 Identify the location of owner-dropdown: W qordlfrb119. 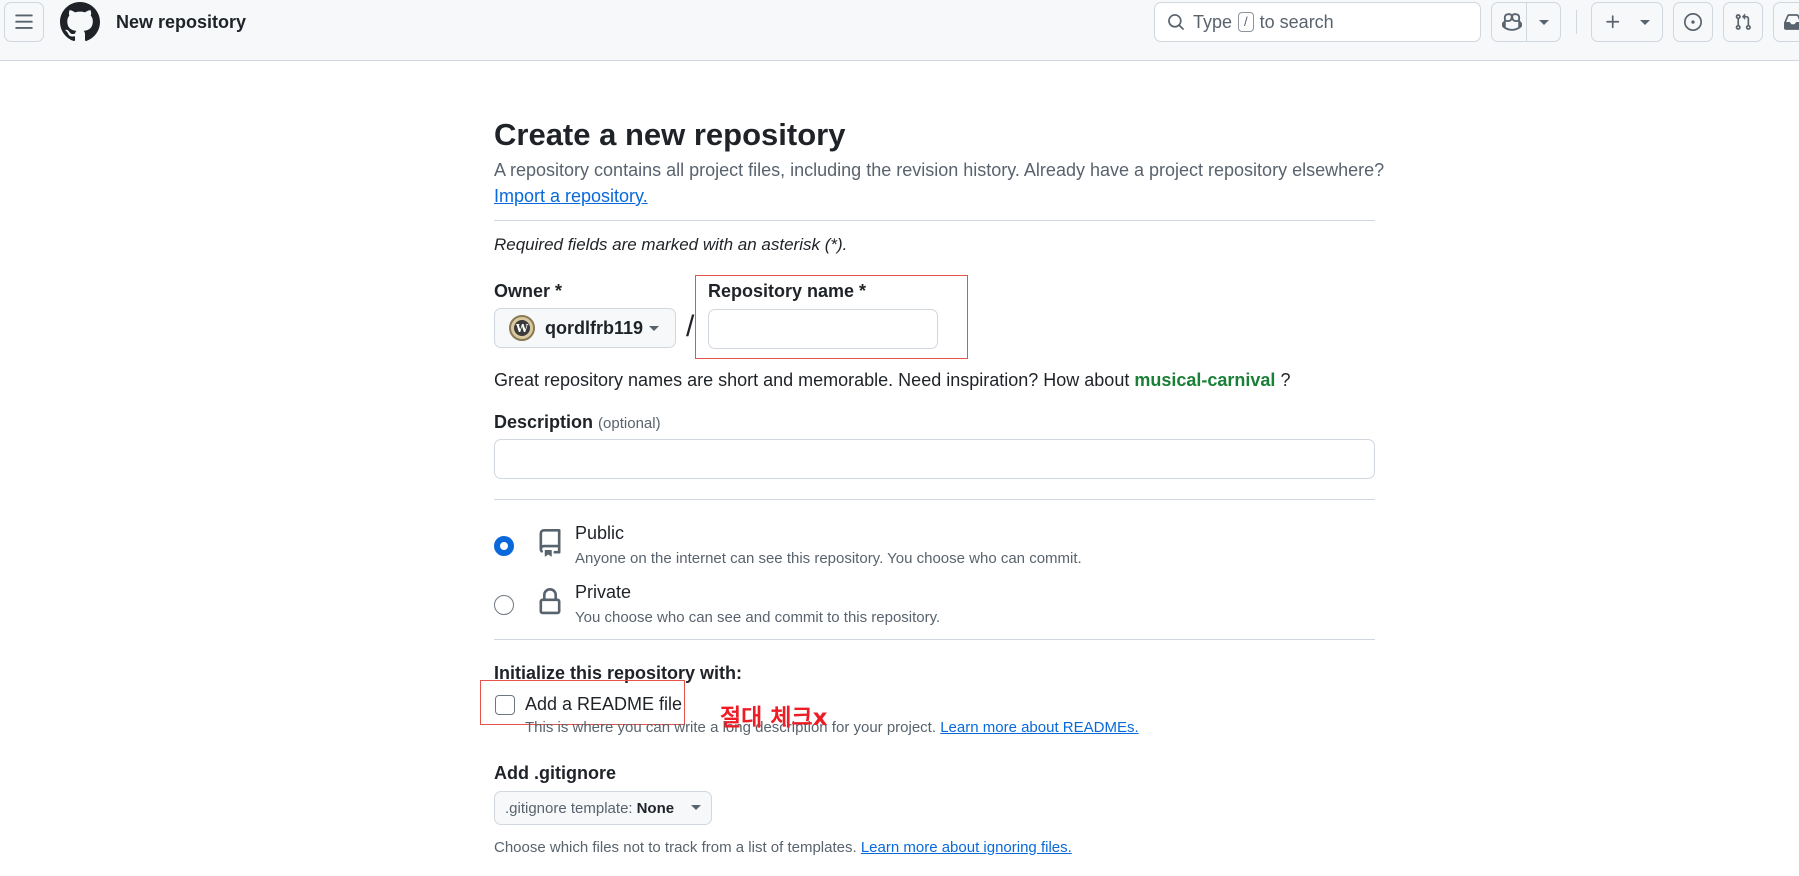
(585, 328).